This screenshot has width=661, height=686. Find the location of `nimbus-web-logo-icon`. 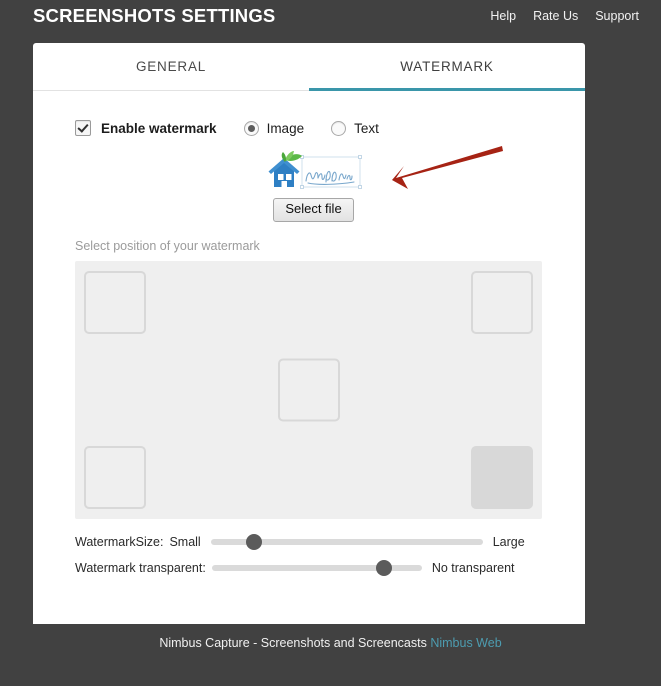

nimbus-web-logo-icon is located at coordinates (315, 170).